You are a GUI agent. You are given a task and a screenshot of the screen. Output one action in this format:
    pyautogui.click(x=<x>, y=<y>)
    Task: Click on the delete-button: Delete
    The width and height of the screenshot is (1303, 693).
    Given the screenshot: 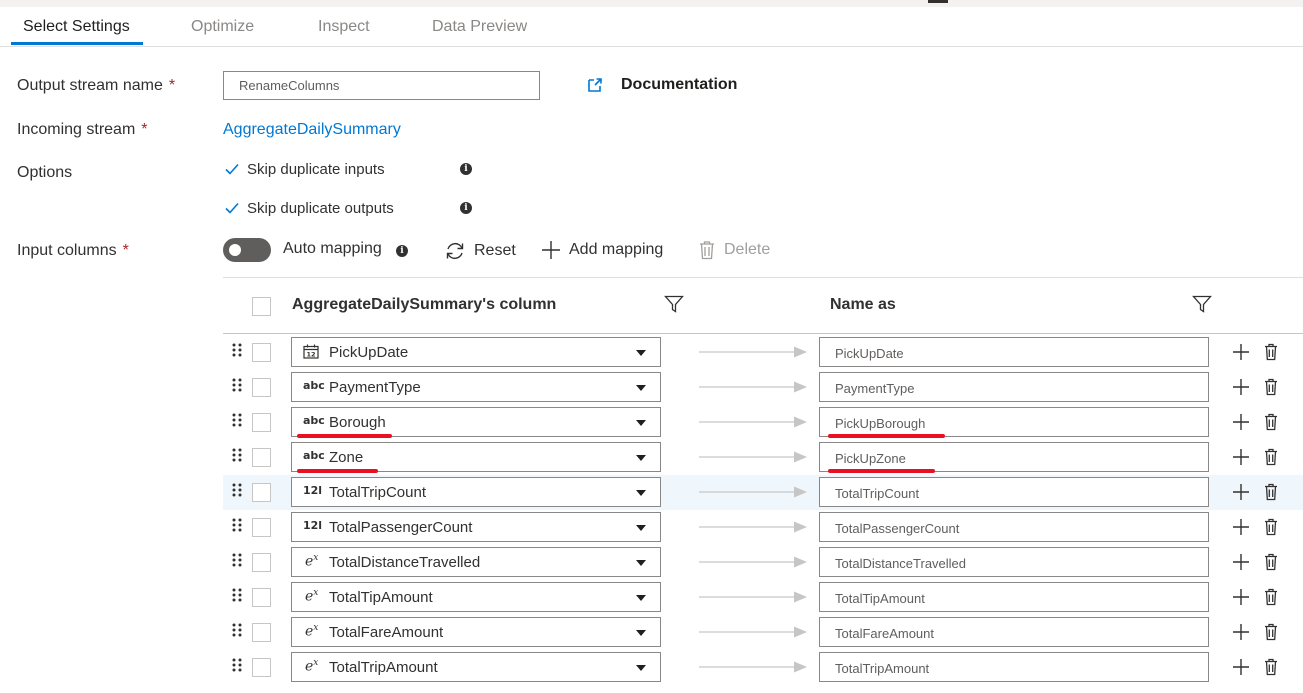 What is the action you would take?
    pyautogui.click(x=734, y=250)
    